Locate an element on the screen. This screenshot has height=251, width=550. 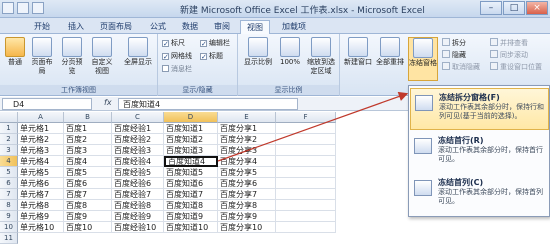
grid-cell: 百度3 is located at coordinates (88, 150).